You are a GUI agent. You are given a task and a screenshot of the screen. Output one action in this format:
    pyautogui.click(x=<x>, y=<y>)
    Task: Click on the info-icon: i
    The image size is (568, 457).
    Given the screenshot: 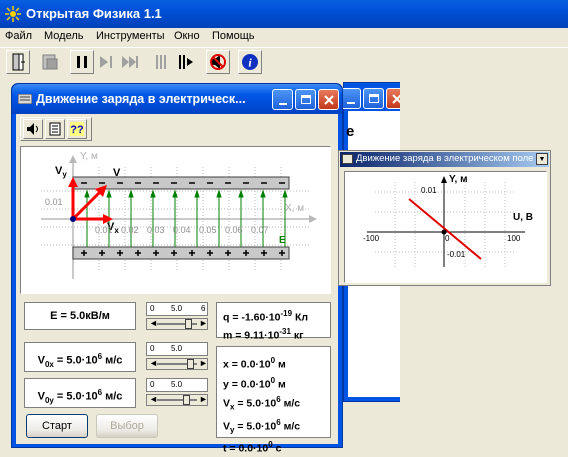 What is the action you would take?
    pyautogui.click(x=250, y=62)
    